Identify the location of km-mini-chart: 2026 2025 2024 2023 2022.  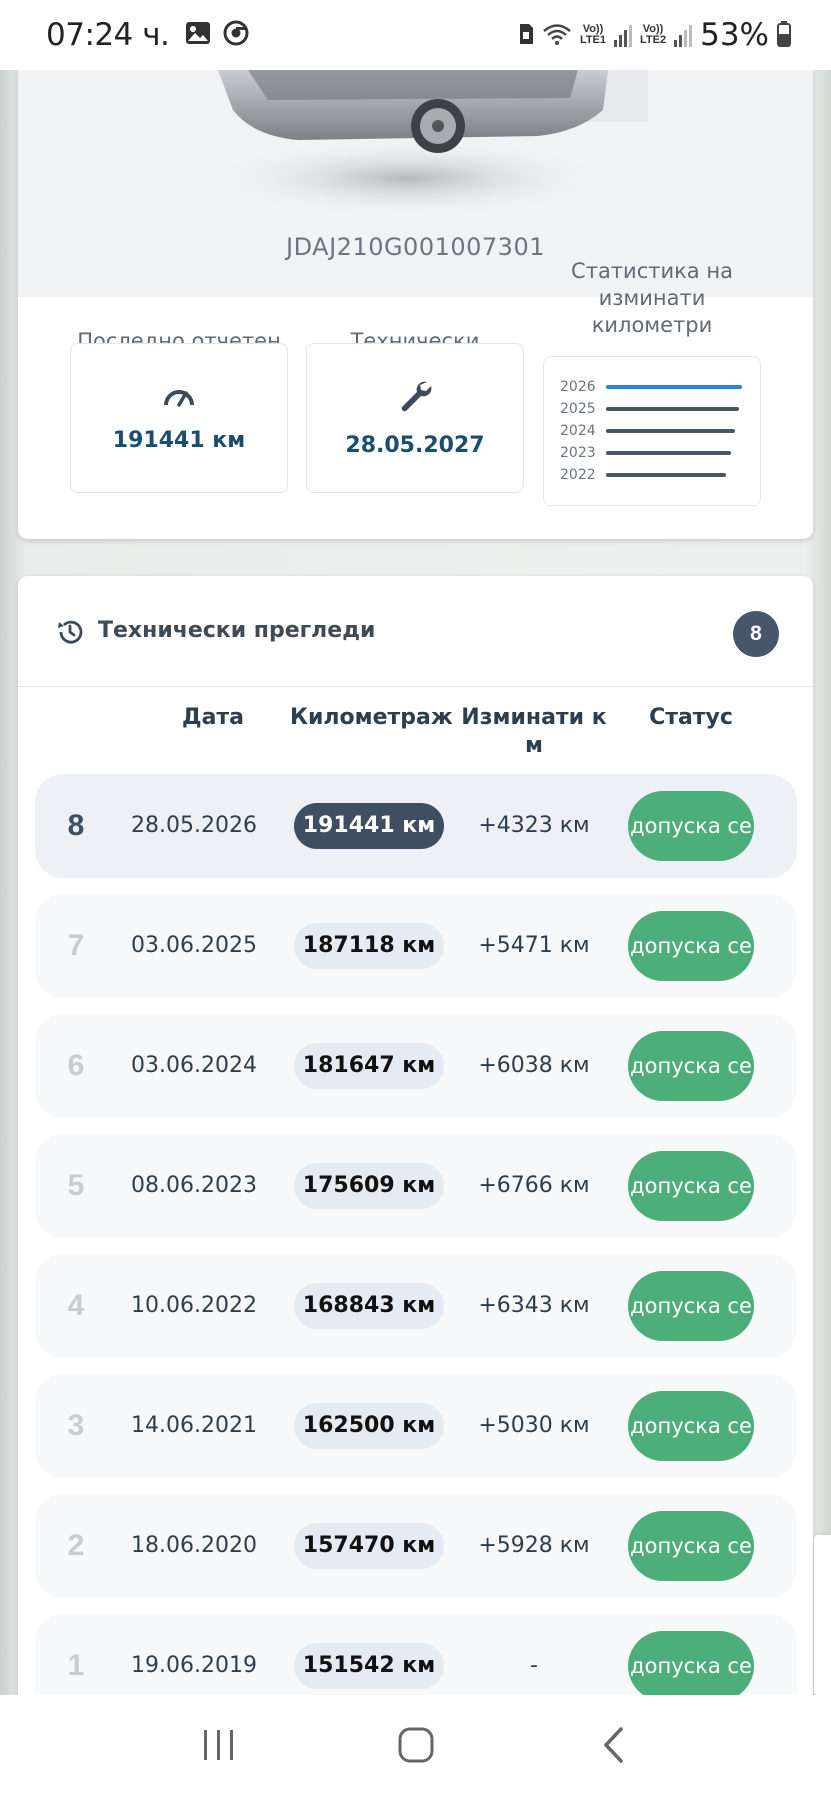
(652, 431).